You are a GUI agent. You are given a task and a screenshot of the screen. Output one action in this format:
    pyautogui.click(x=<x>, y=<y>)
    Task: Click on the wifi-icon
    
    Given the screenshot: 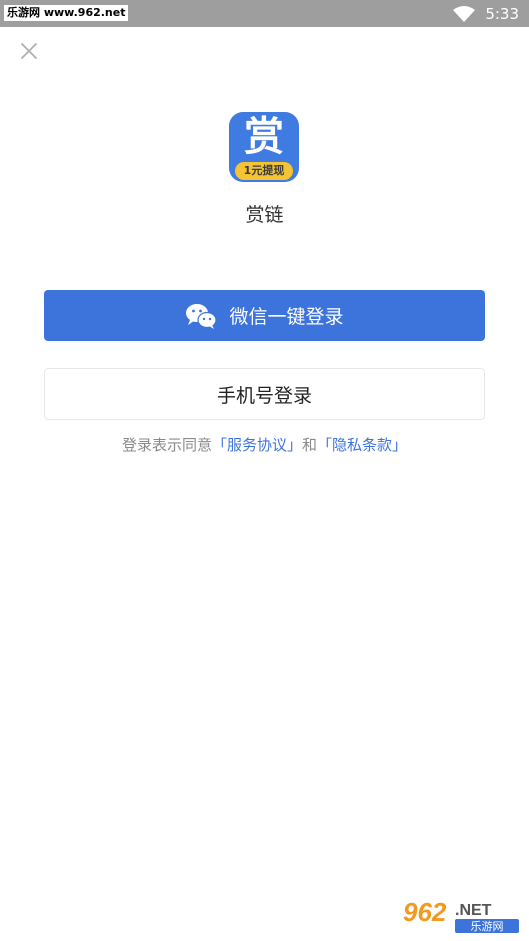 What is the action you would take?
    pyautogui.click(x=464, y=13)
    